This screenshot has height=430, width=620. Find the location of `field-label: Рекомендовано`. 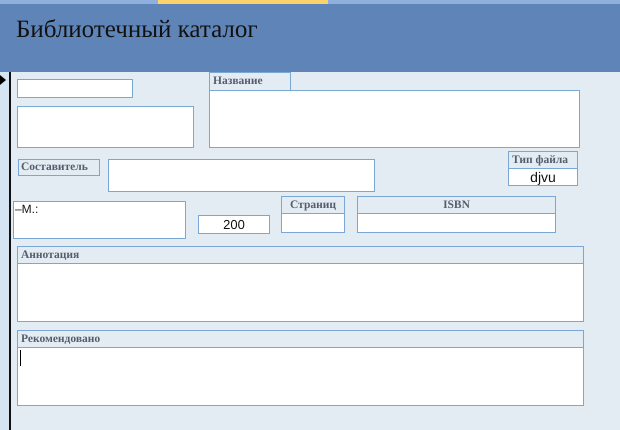

field-label: Рекомендовано is located at coordinates (300, 339).